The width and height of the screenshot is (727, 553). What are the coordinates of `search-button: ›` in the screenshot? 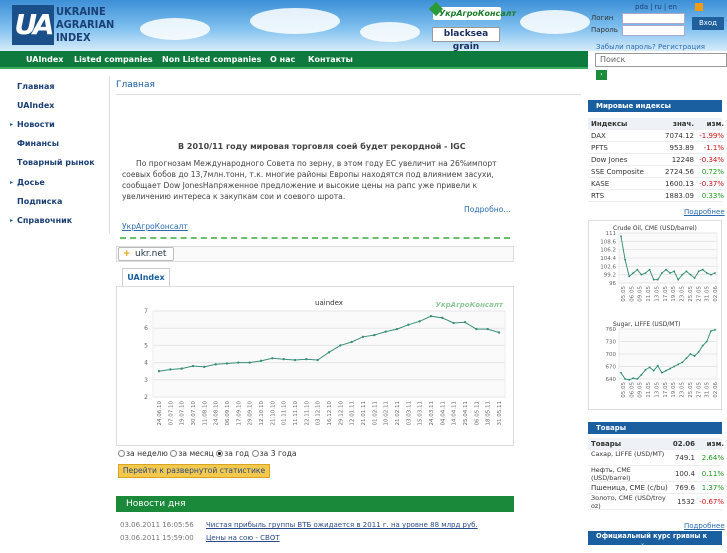 It's located at (601, 75).